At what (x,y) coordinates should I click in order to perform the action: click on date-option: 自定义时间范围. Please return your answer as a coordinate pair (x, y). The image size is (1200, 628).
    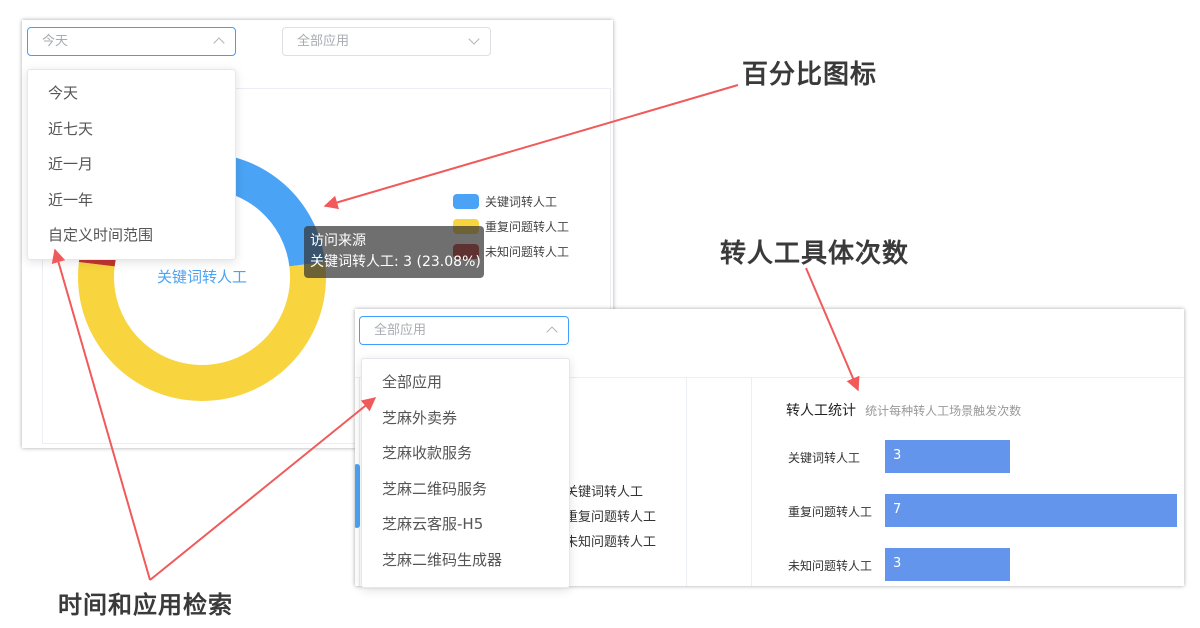
    Looking at the image, I should click on (131, 236).